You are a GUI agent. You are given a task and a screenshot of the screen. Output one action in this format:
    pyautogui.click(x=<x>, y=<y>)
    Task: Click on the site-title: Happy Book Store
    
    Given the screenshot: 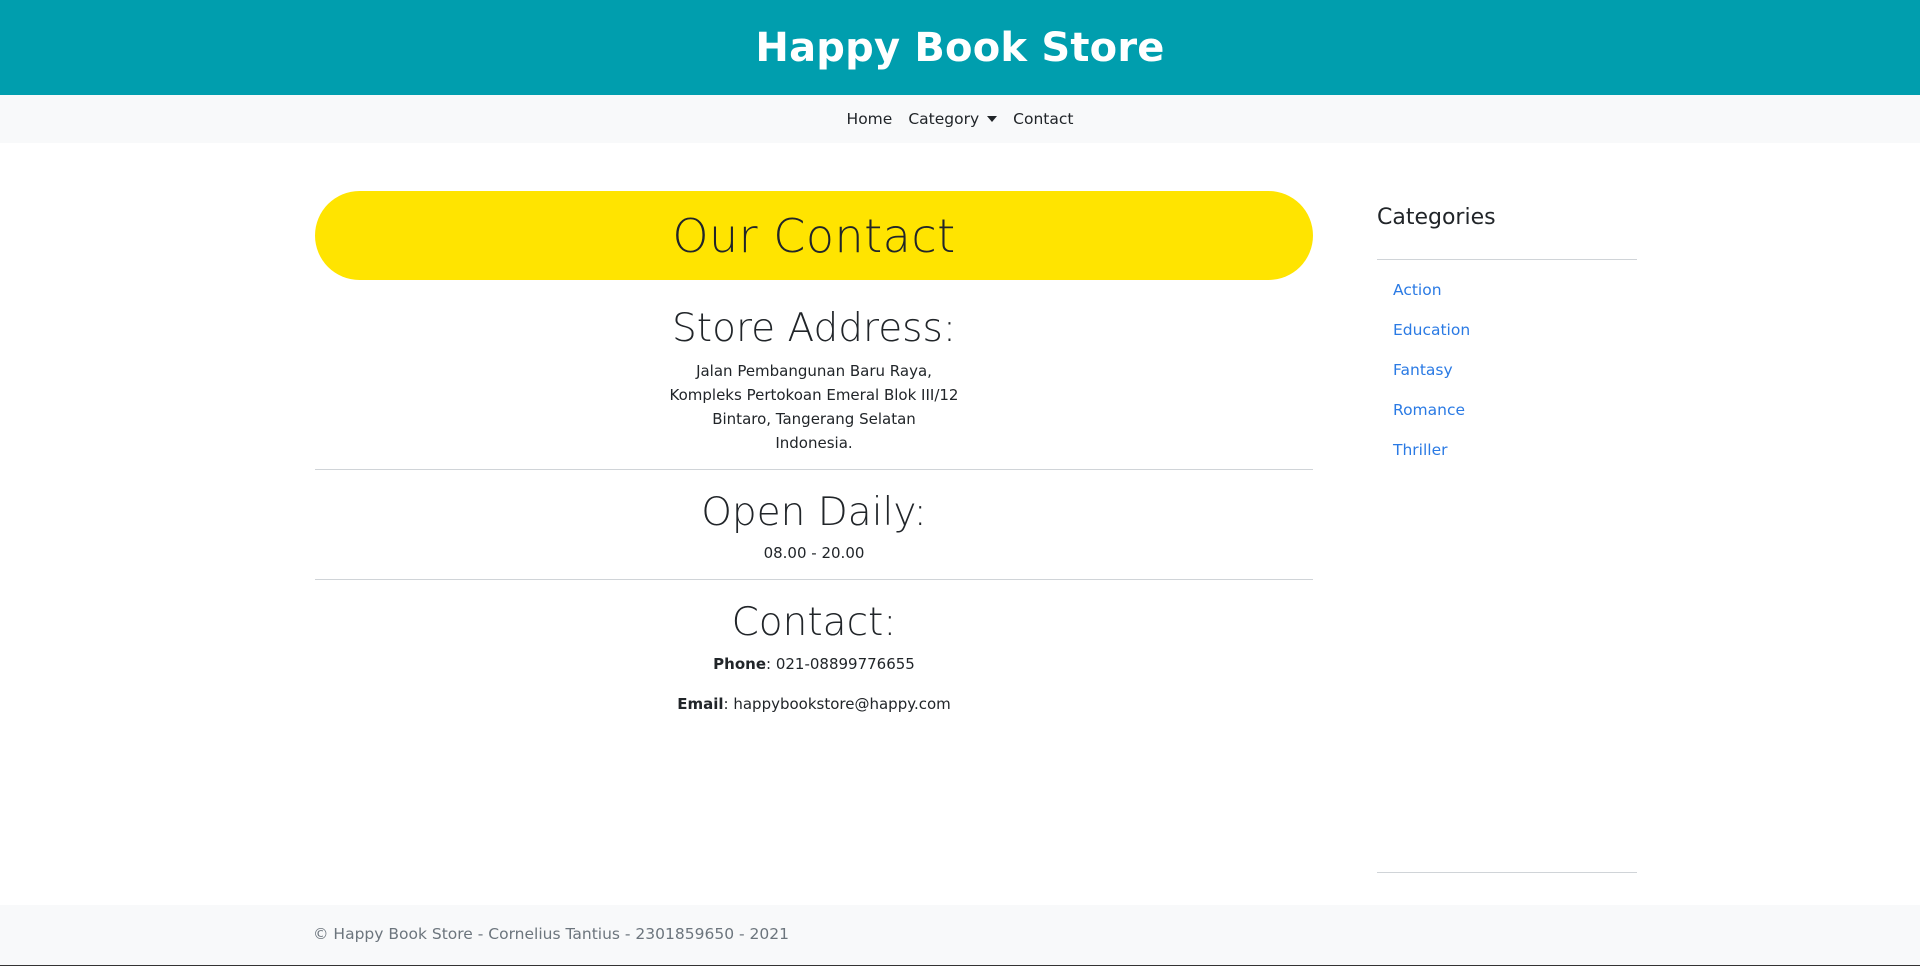 What is the action you would take?
    pyautogui.click(x=960, y=47)
    